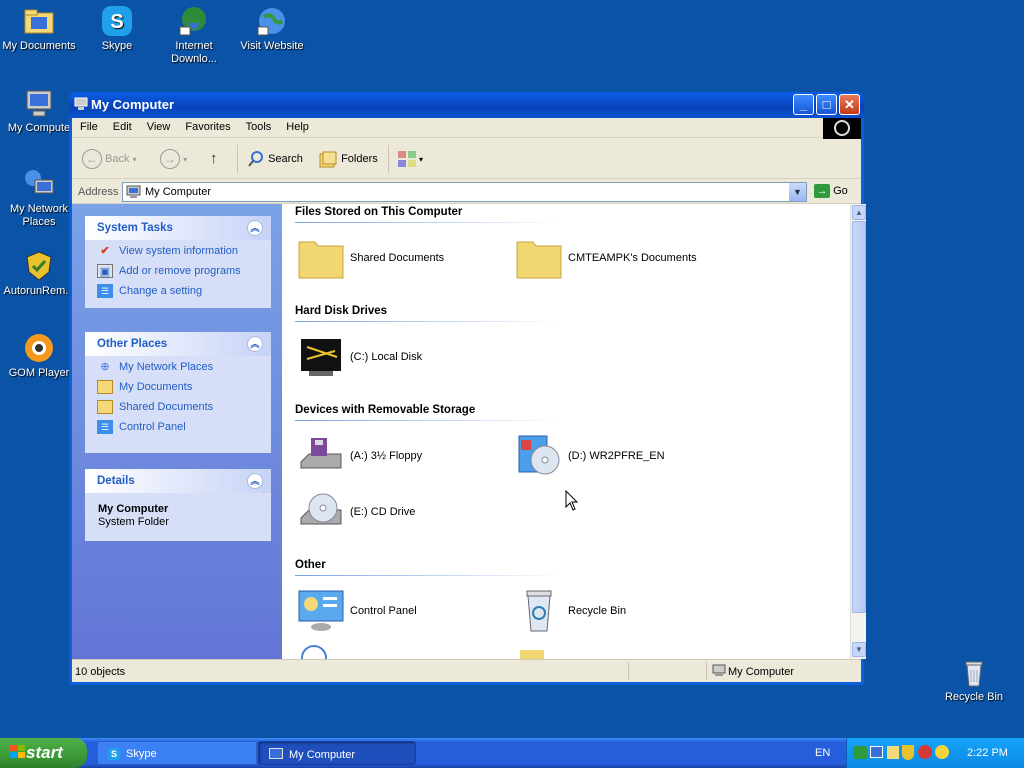 The width and height of the screenshot is (1024, 768). I want to click on other-places-header: Other Places ︽, so click(178, 344).